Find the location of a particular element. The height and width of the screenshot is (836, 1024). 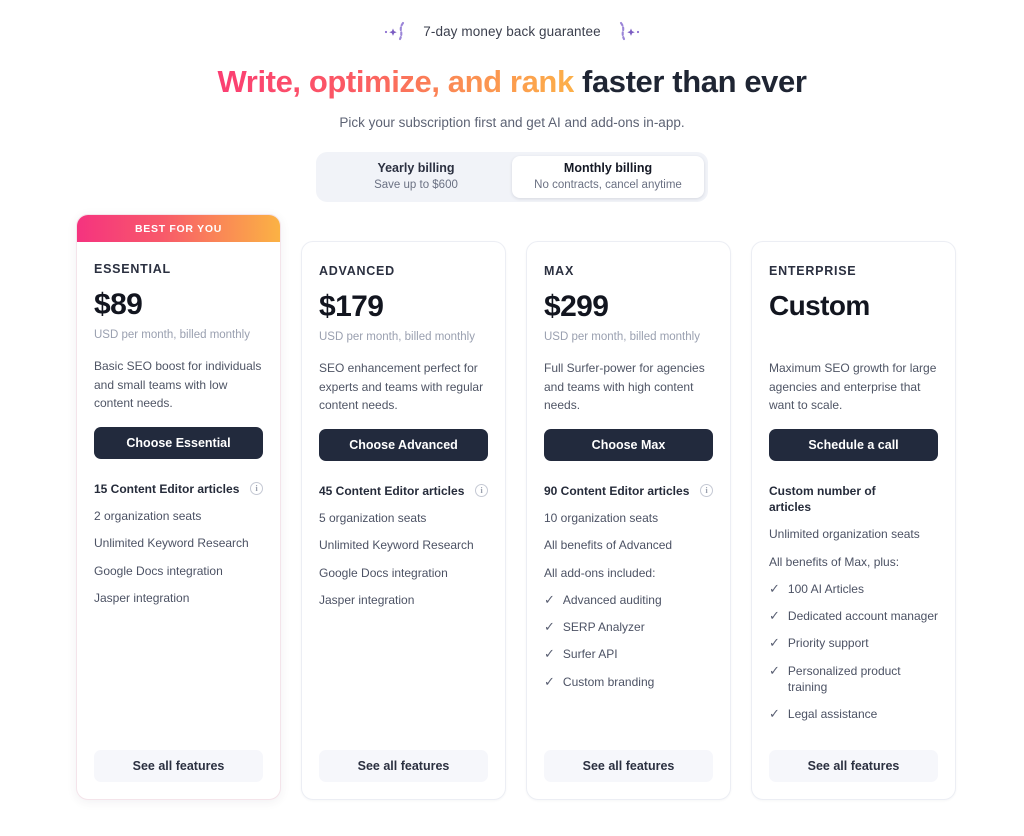

billing-yearly-title: Yearly billing is located at coordinates (416, 167).